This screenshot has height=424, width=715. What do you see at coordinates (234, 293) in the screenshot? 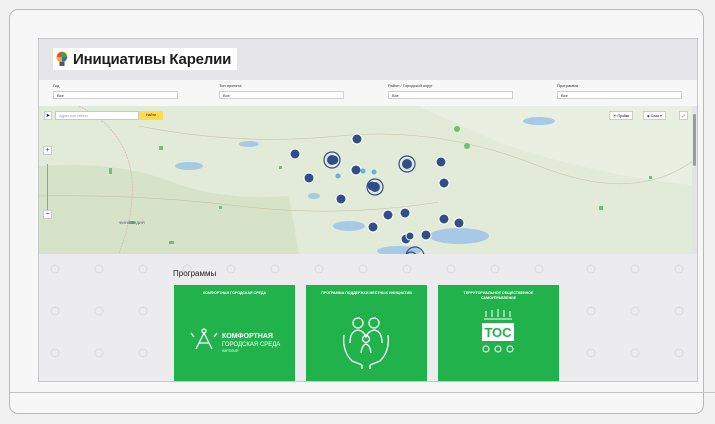
I see `program-card-title: КОМФОРТНАЯ ГОРОДСКАЯ СРЕДА` at bounding box center [234, 293].